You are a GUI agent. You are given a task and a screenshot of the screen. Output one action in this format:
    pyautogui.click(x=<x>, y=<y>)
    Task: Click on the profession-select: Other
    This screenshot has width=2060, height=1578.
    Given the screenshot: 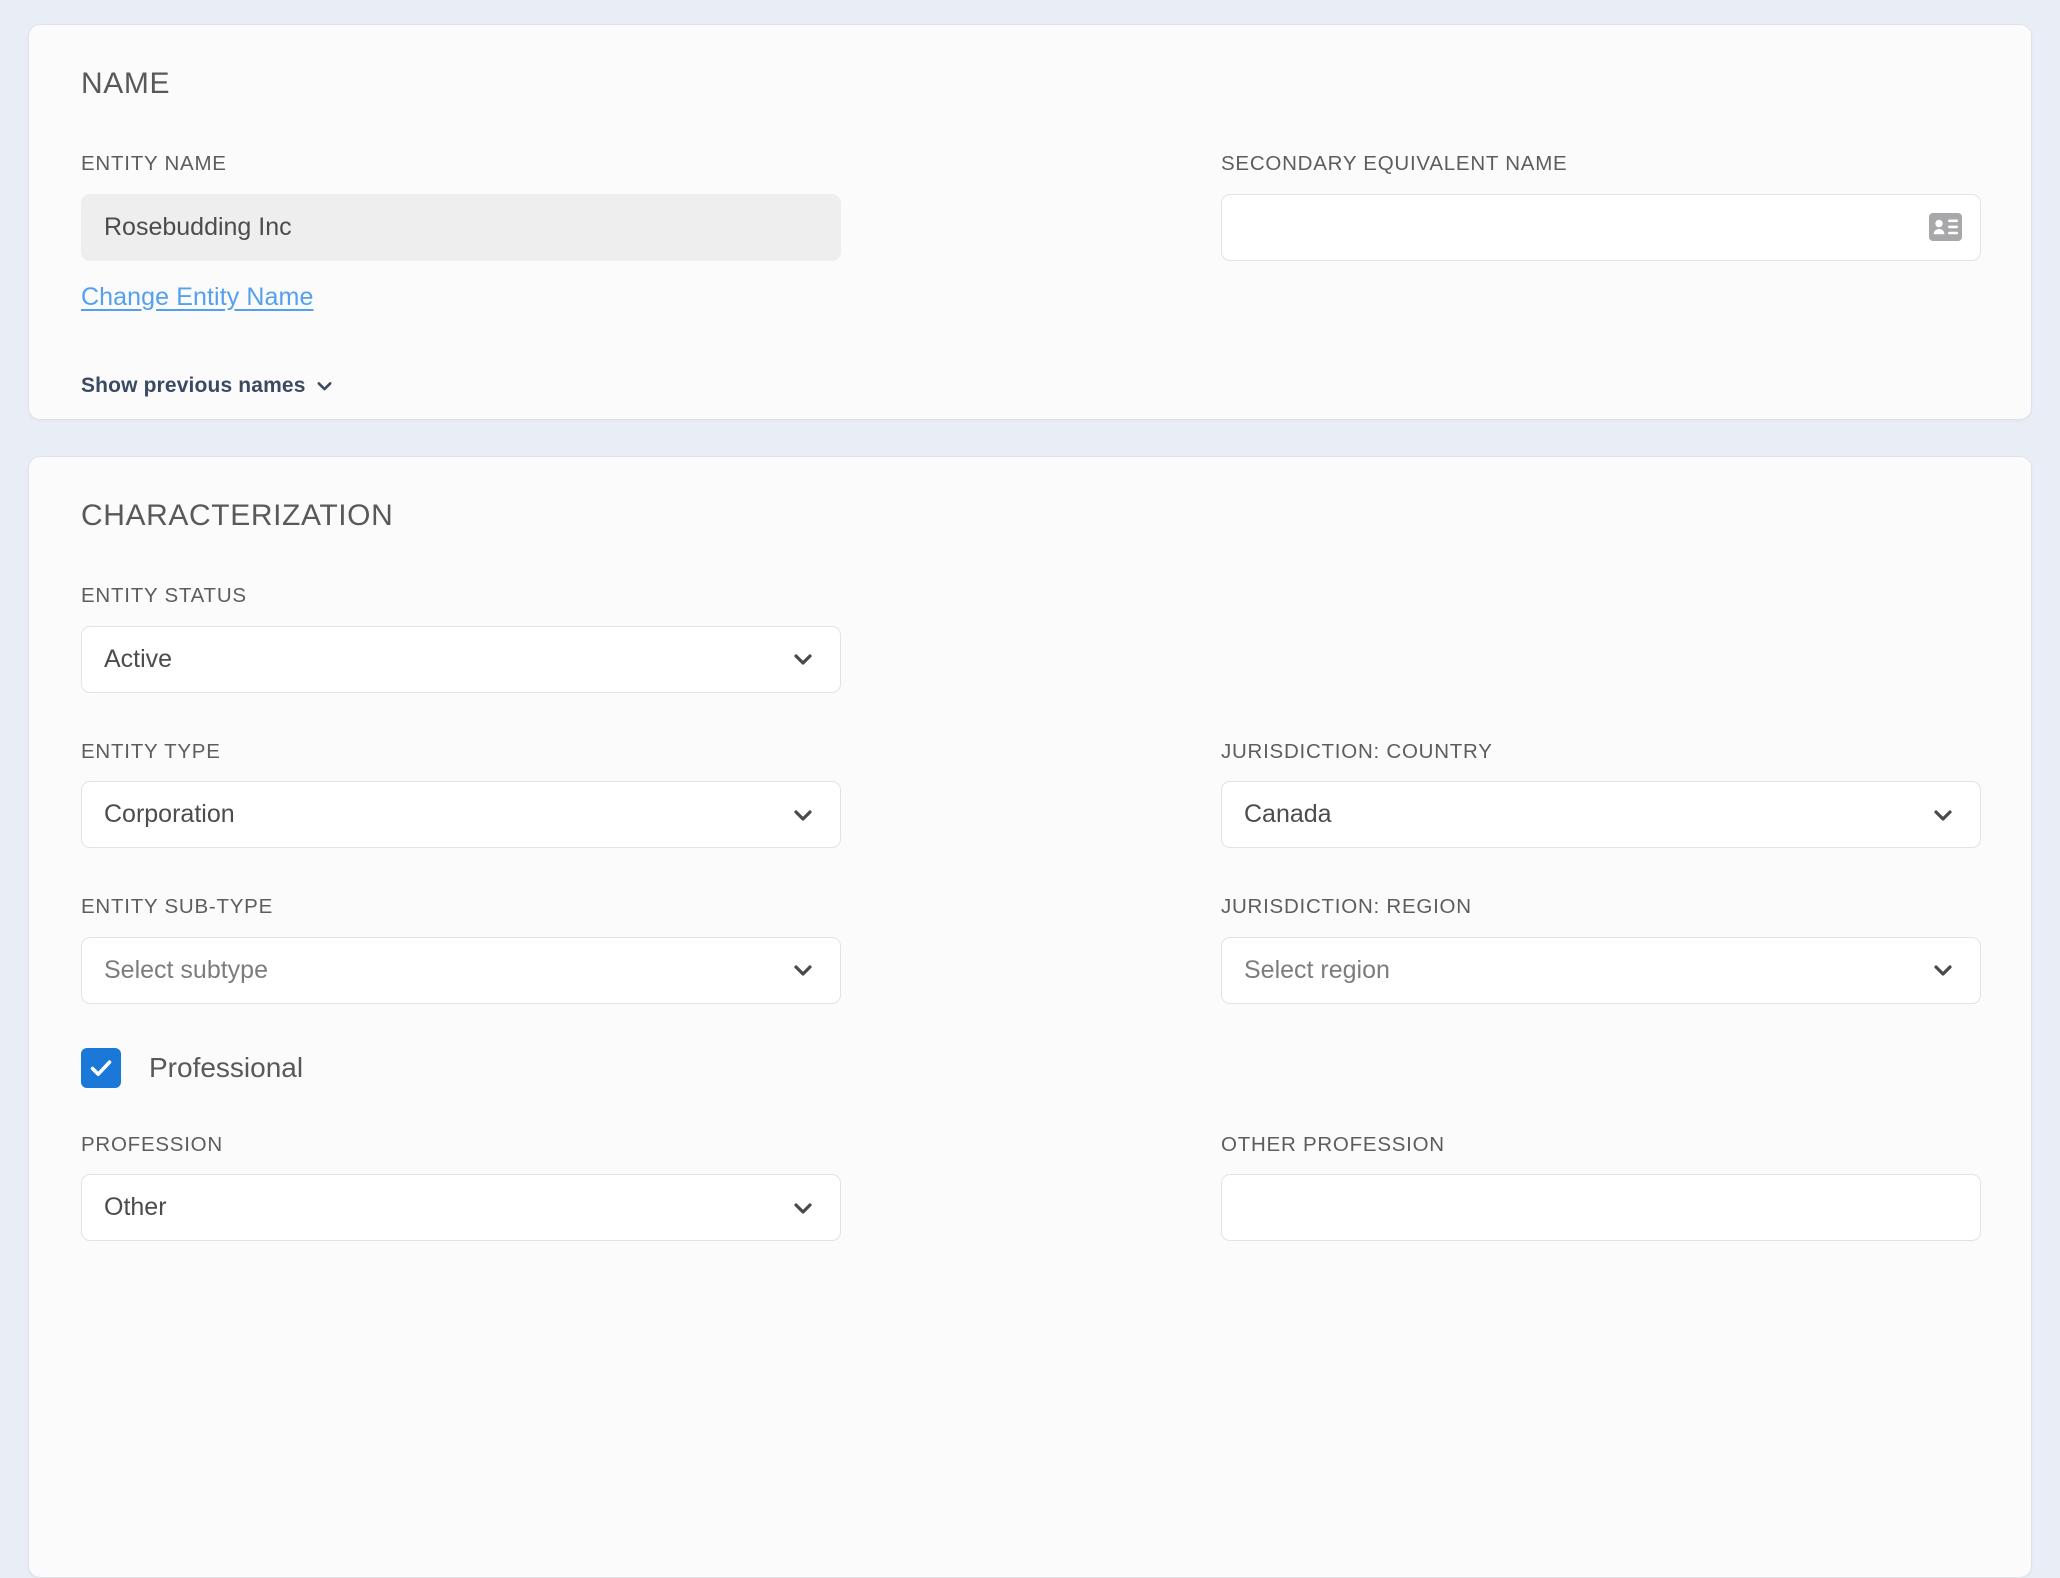 What is the action you would take?
    pyautogui.click(x=461, y=1208)
    